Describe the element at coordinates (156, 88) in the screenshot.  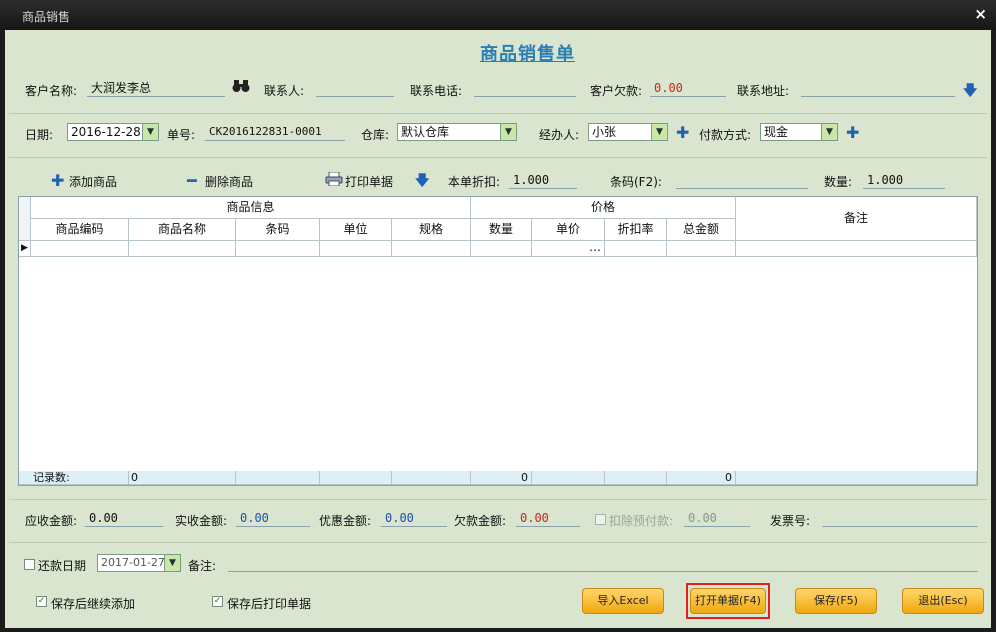
I see `customer-field: 大润发李总` at that location.